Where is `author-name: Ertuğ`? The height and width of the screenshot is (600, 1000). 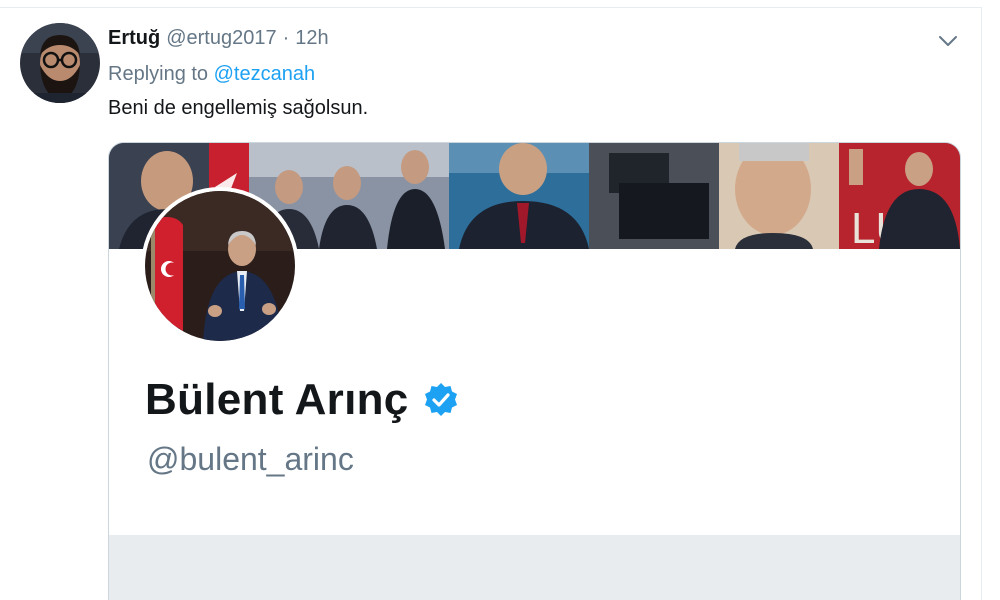
author-name: Ertuğ is located at coordinates (134, 38).